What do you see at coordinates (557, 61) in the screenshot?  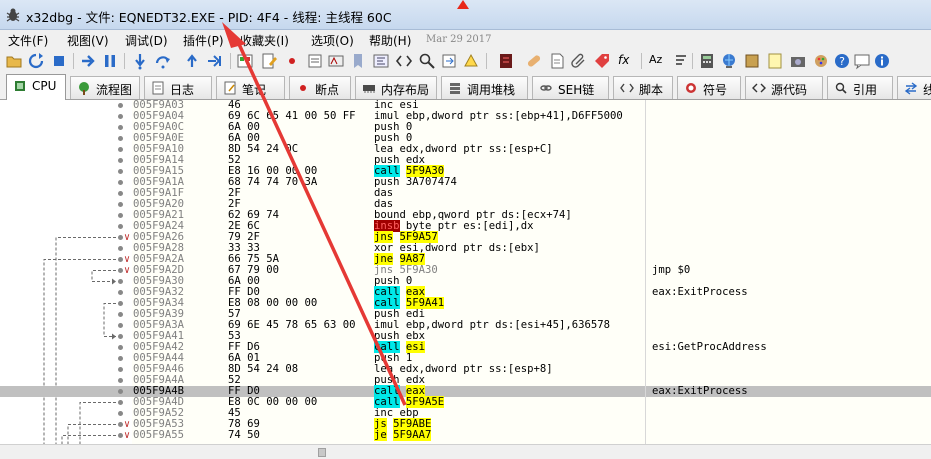 I see `script-icon` at bounding box center [557, 61].